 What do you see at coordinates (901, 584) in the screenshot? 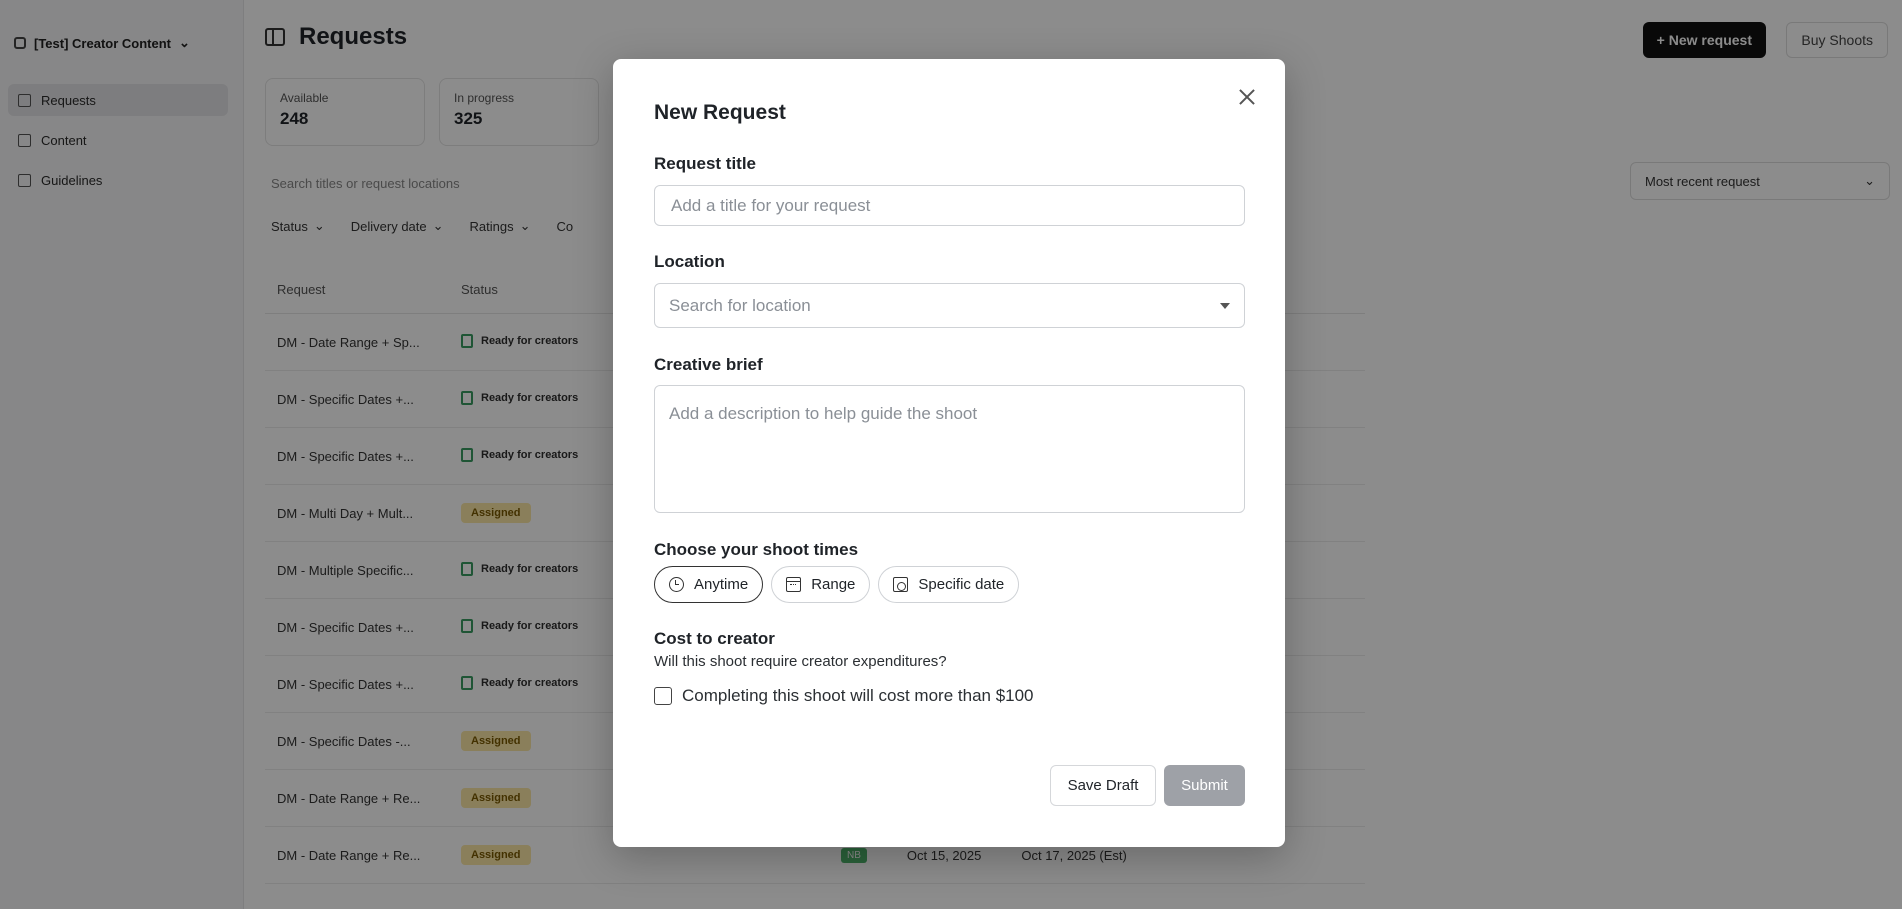
I see `calendar-clock-icon` at bounding box center [901, 584].